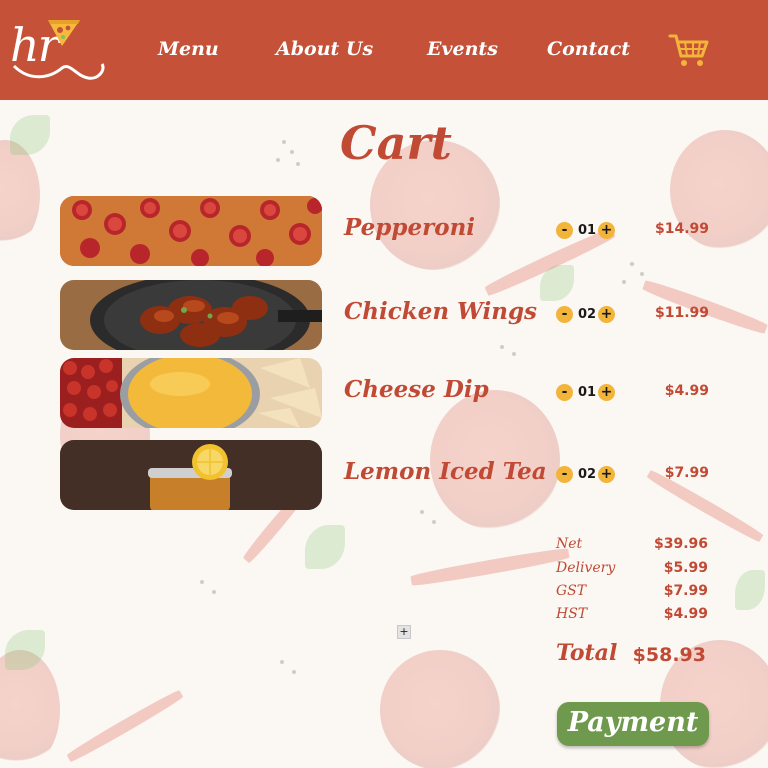 The image size is (768, 768). Describe the element at coordinates (685, 591) in the screenshot. I see `summary-value: $7.99` at that location.